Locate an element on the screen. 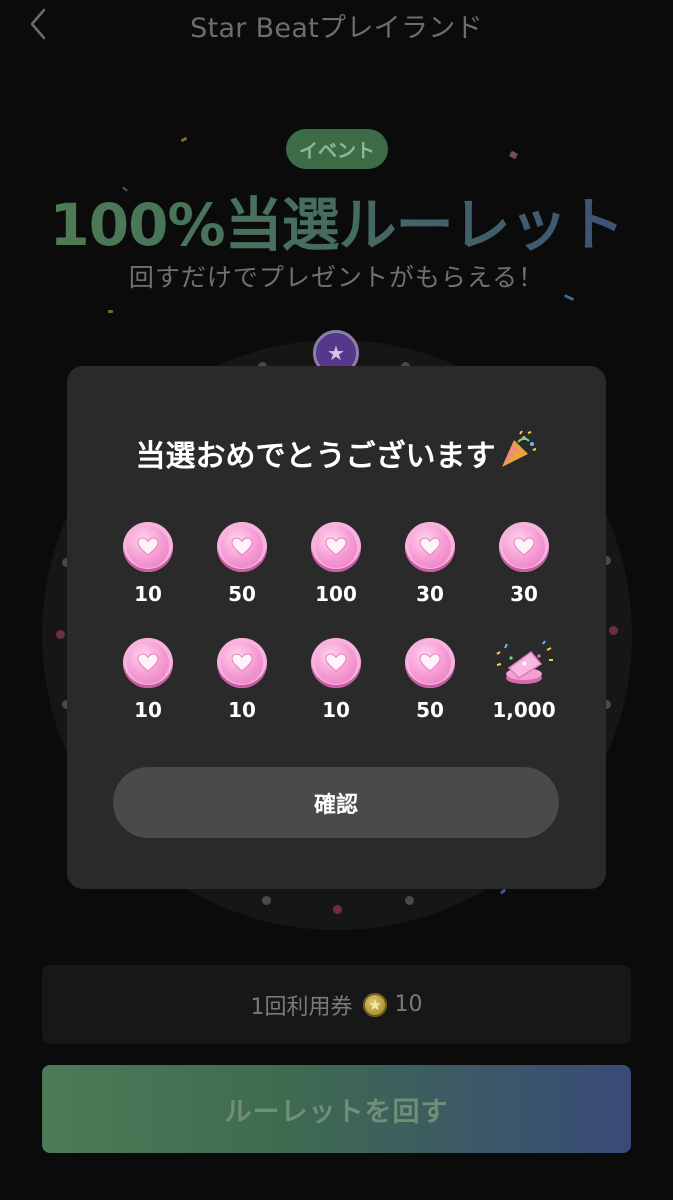  event-title: 100%当選ルーレット is located at coordinates (336, 220).